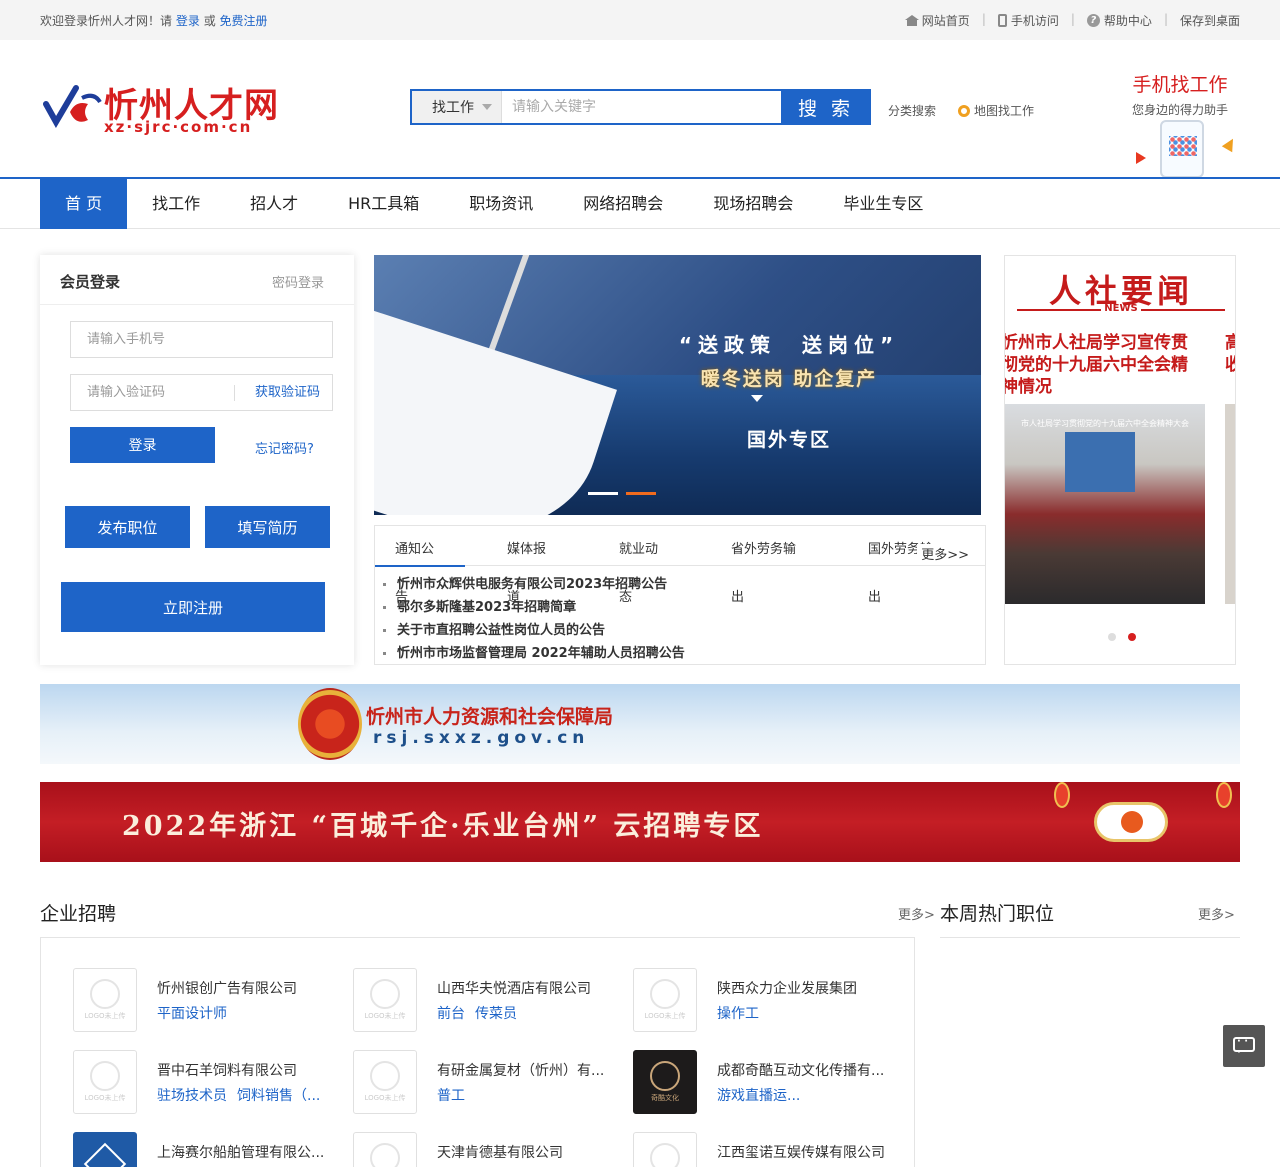 The height and width of the screenshot is (1167, 1280). What do you see at coordinates (525, 988) in the screenshot?
I see `company-name: 山西华夫悦酒店有限公司` at bounding box center [525, 988].